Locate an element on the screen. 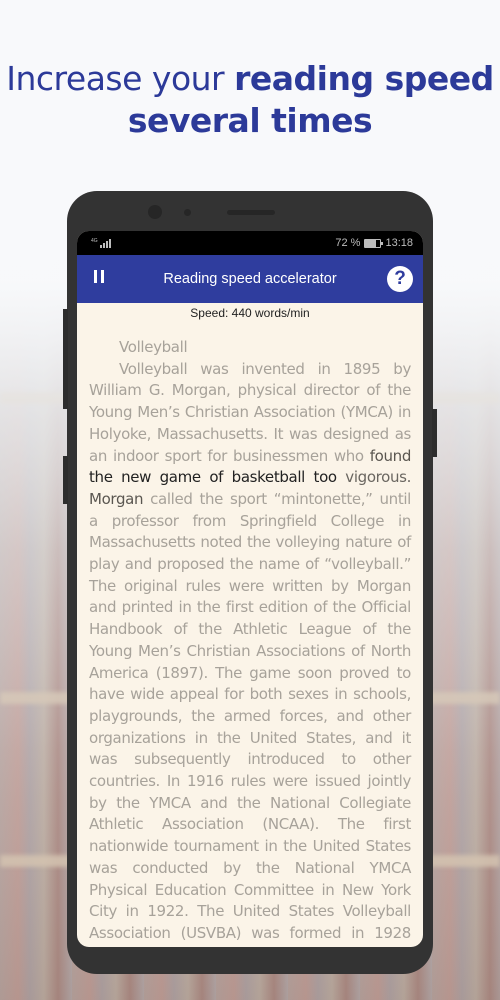 This screenshot has height=1000, width=500. reading-speed-label: Speed: 440 words/min is located at coordinates (250, 313).